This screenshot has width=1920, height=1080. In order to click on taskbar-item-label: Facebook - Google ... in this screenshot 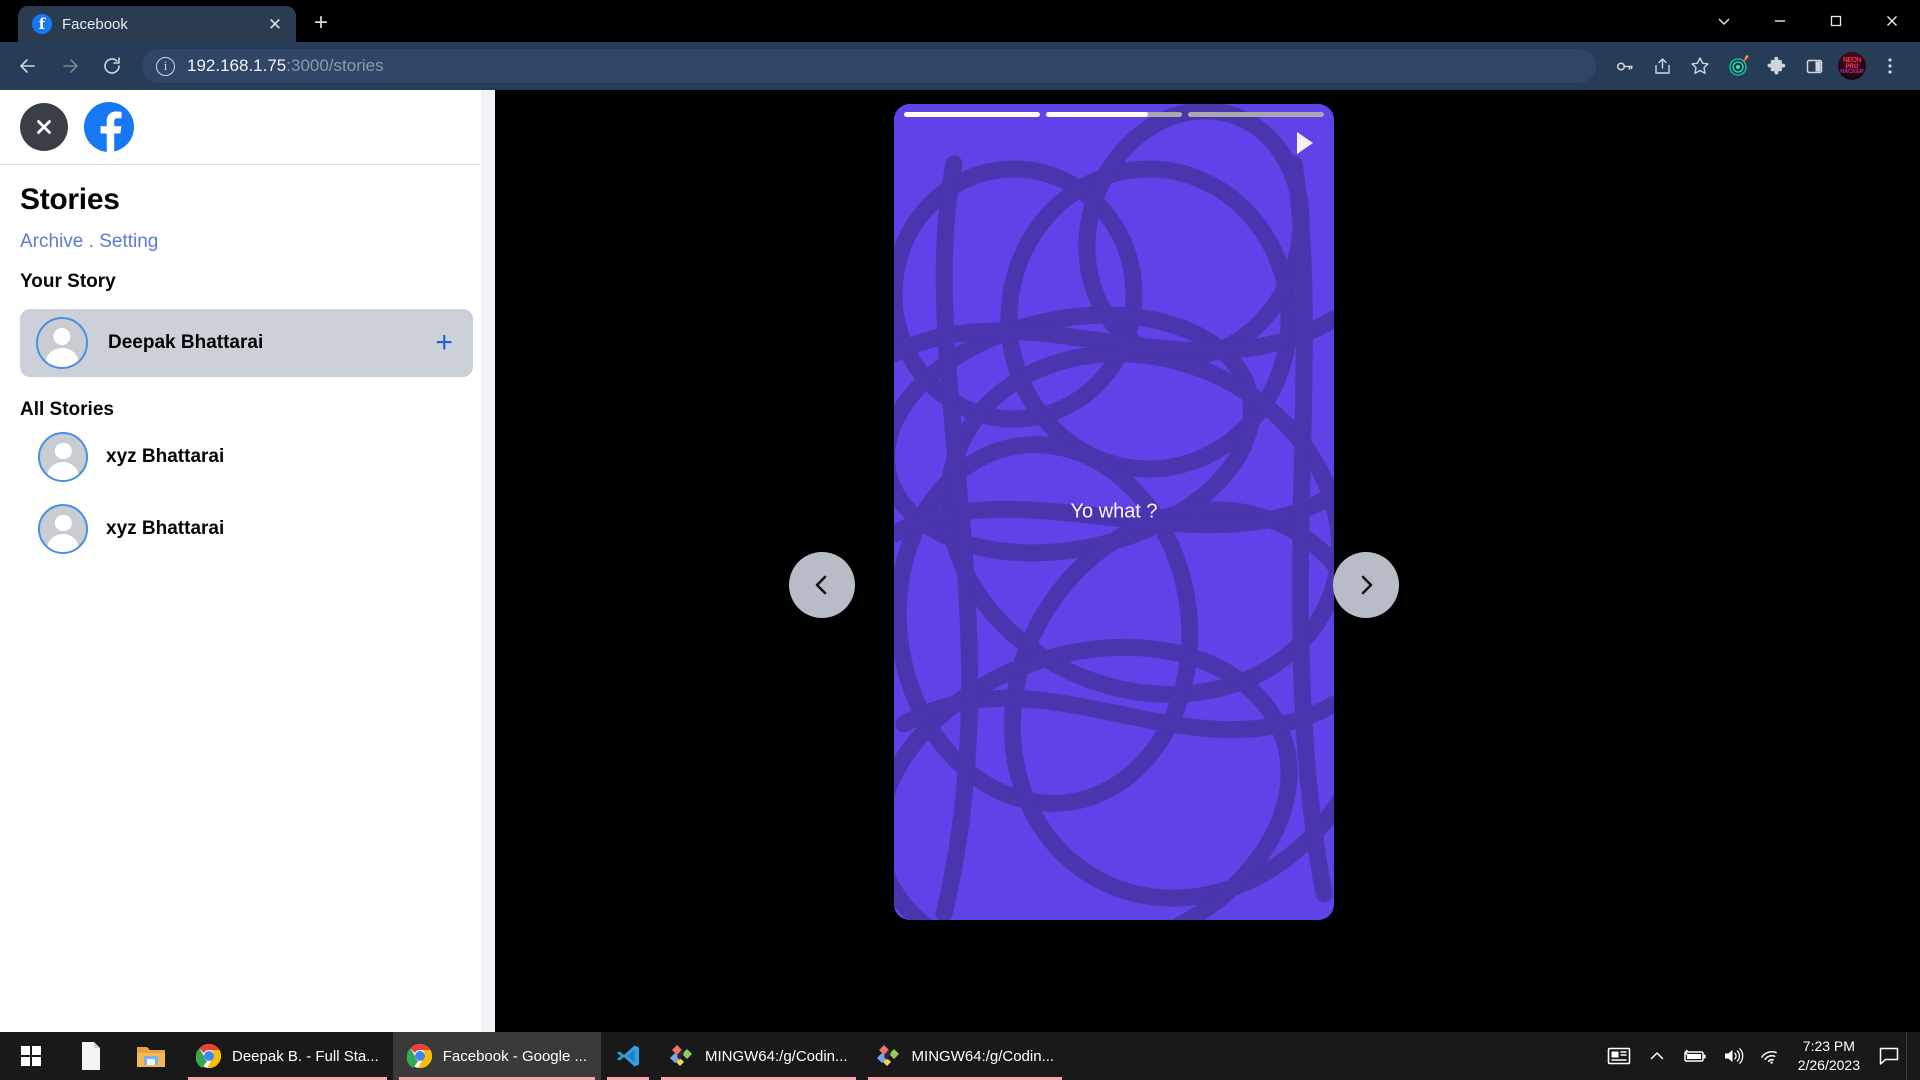, I will do `click(514, 1056)`.